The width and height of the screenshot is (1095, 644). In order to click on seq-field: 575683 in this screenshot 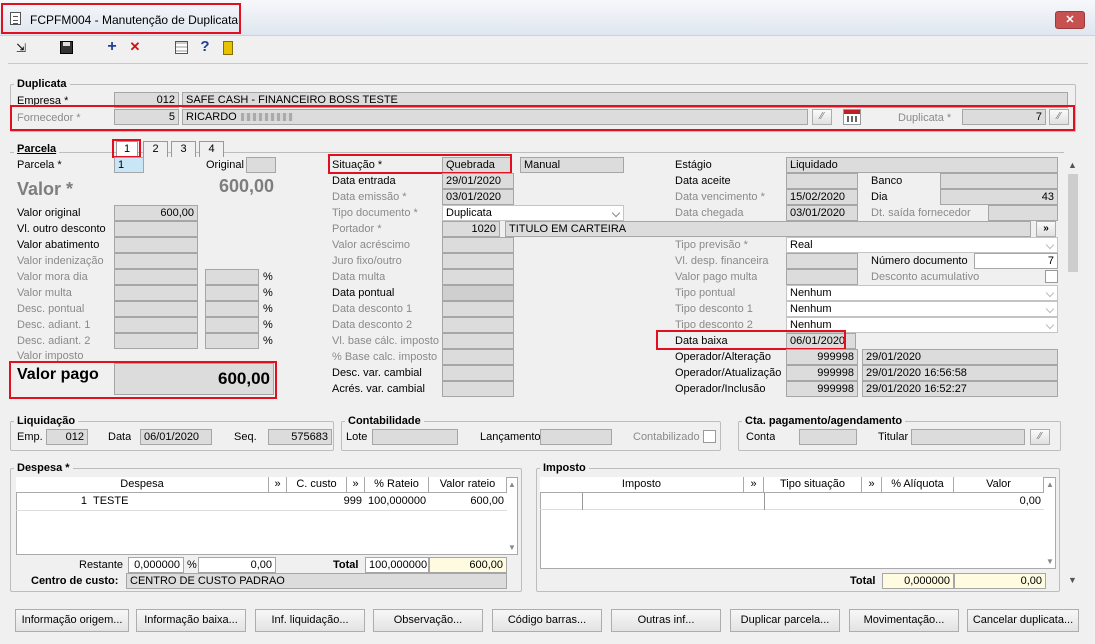, I will do `click(300, 437)`.